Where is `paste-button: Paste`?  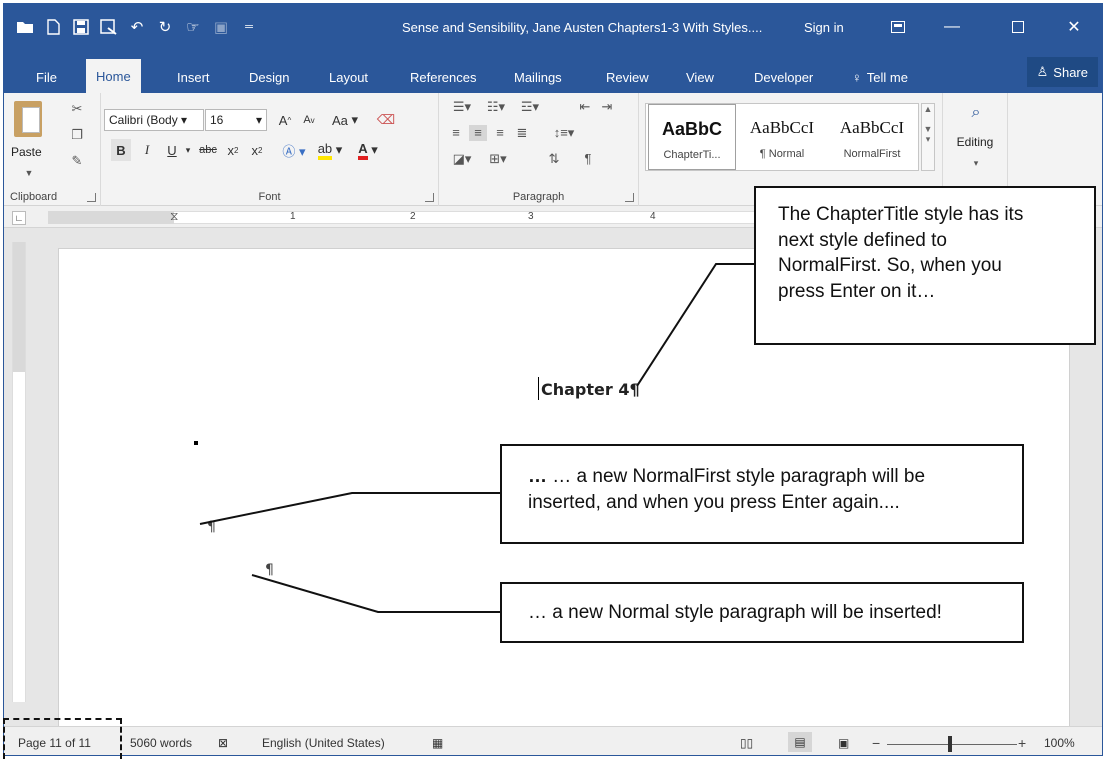
paste-button: Paste is located at coordinates (26, 152).